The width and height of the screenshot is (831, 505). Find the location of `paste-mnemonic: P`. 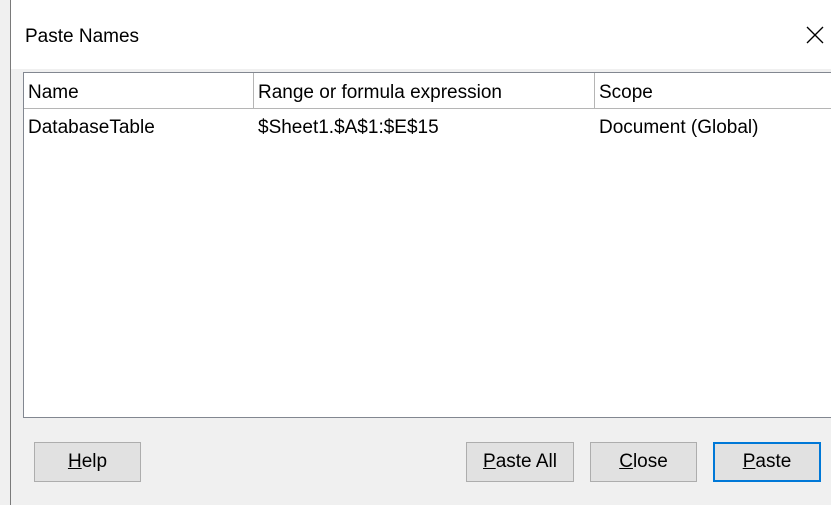

paste-mnemonic: P is located at coordinates (749, 461).